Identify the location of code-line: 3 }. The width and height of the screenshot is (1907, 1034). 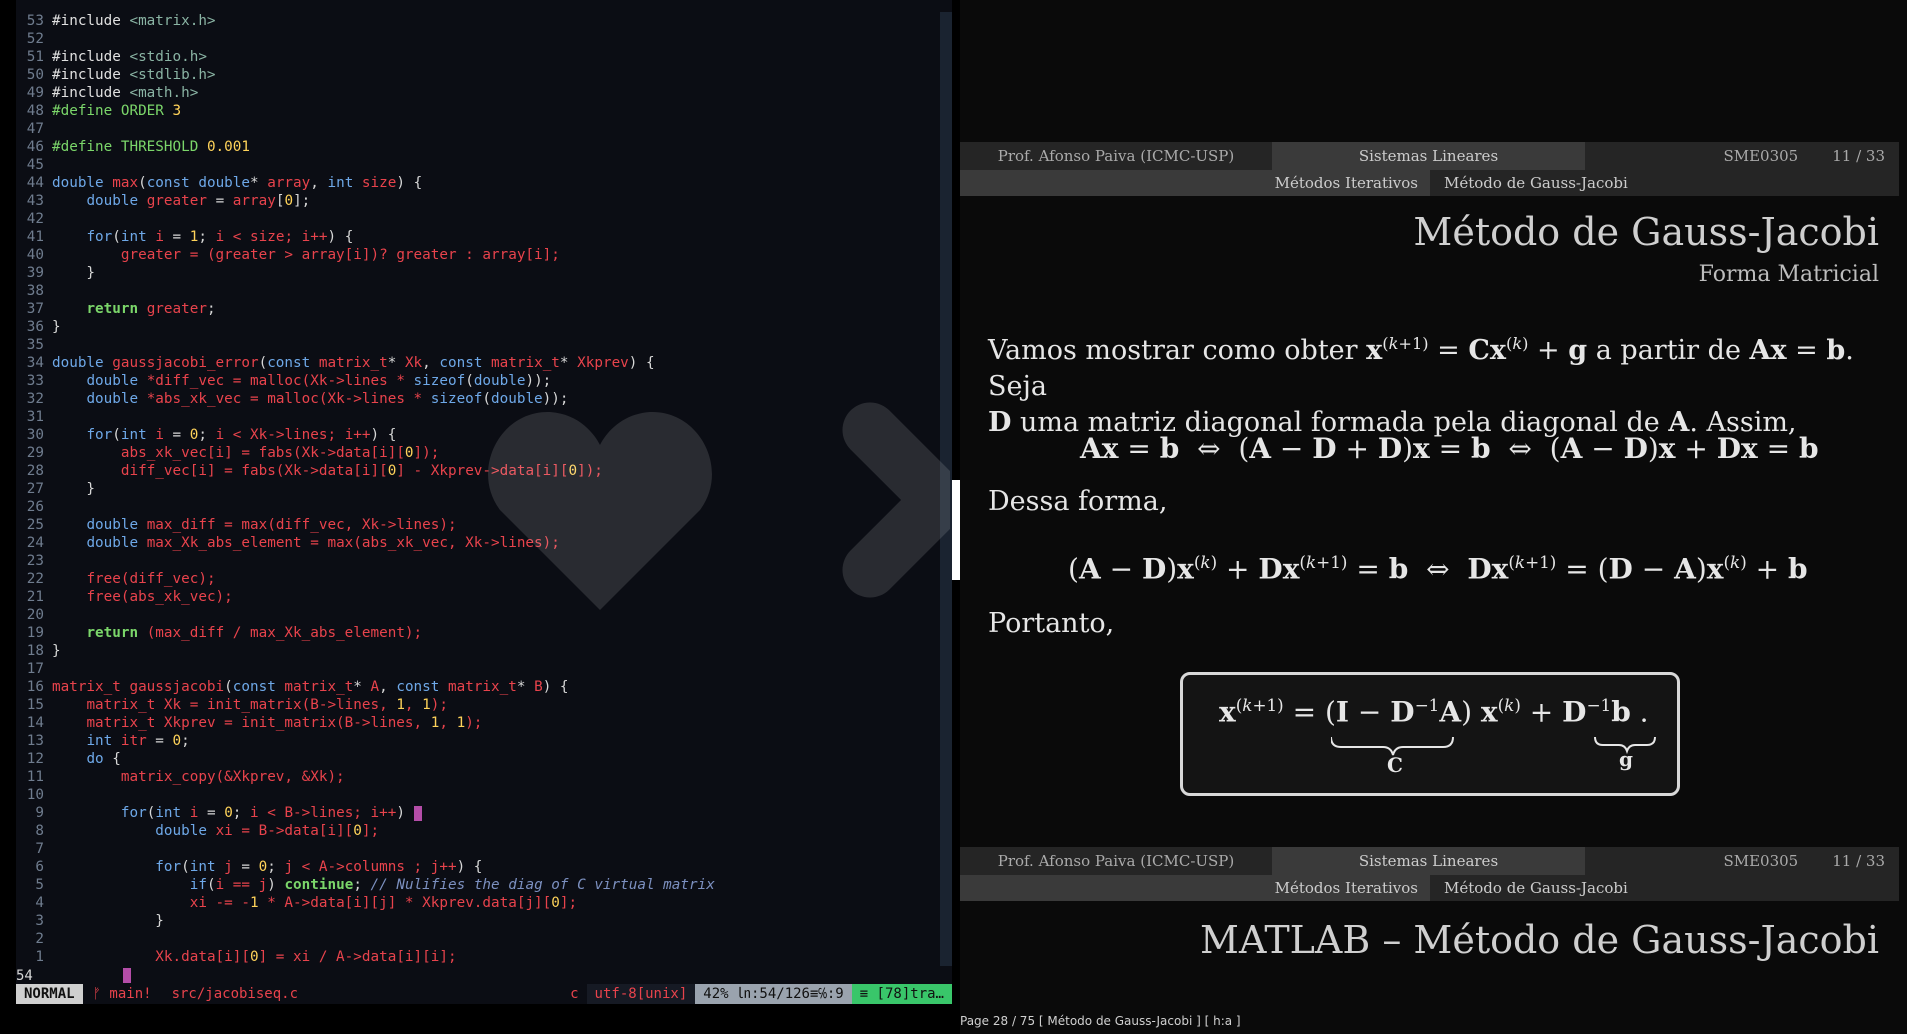
(484, 921).